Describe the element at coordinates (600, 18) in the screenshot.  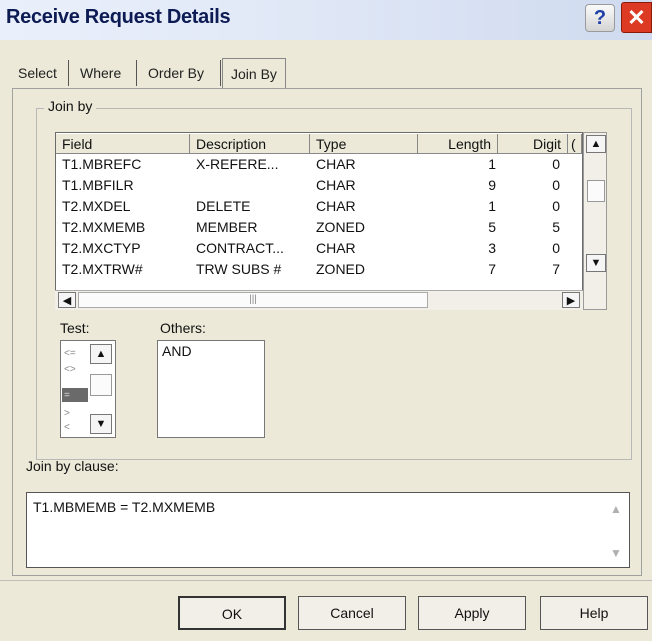
I see `help-title-button: ?` at that location.